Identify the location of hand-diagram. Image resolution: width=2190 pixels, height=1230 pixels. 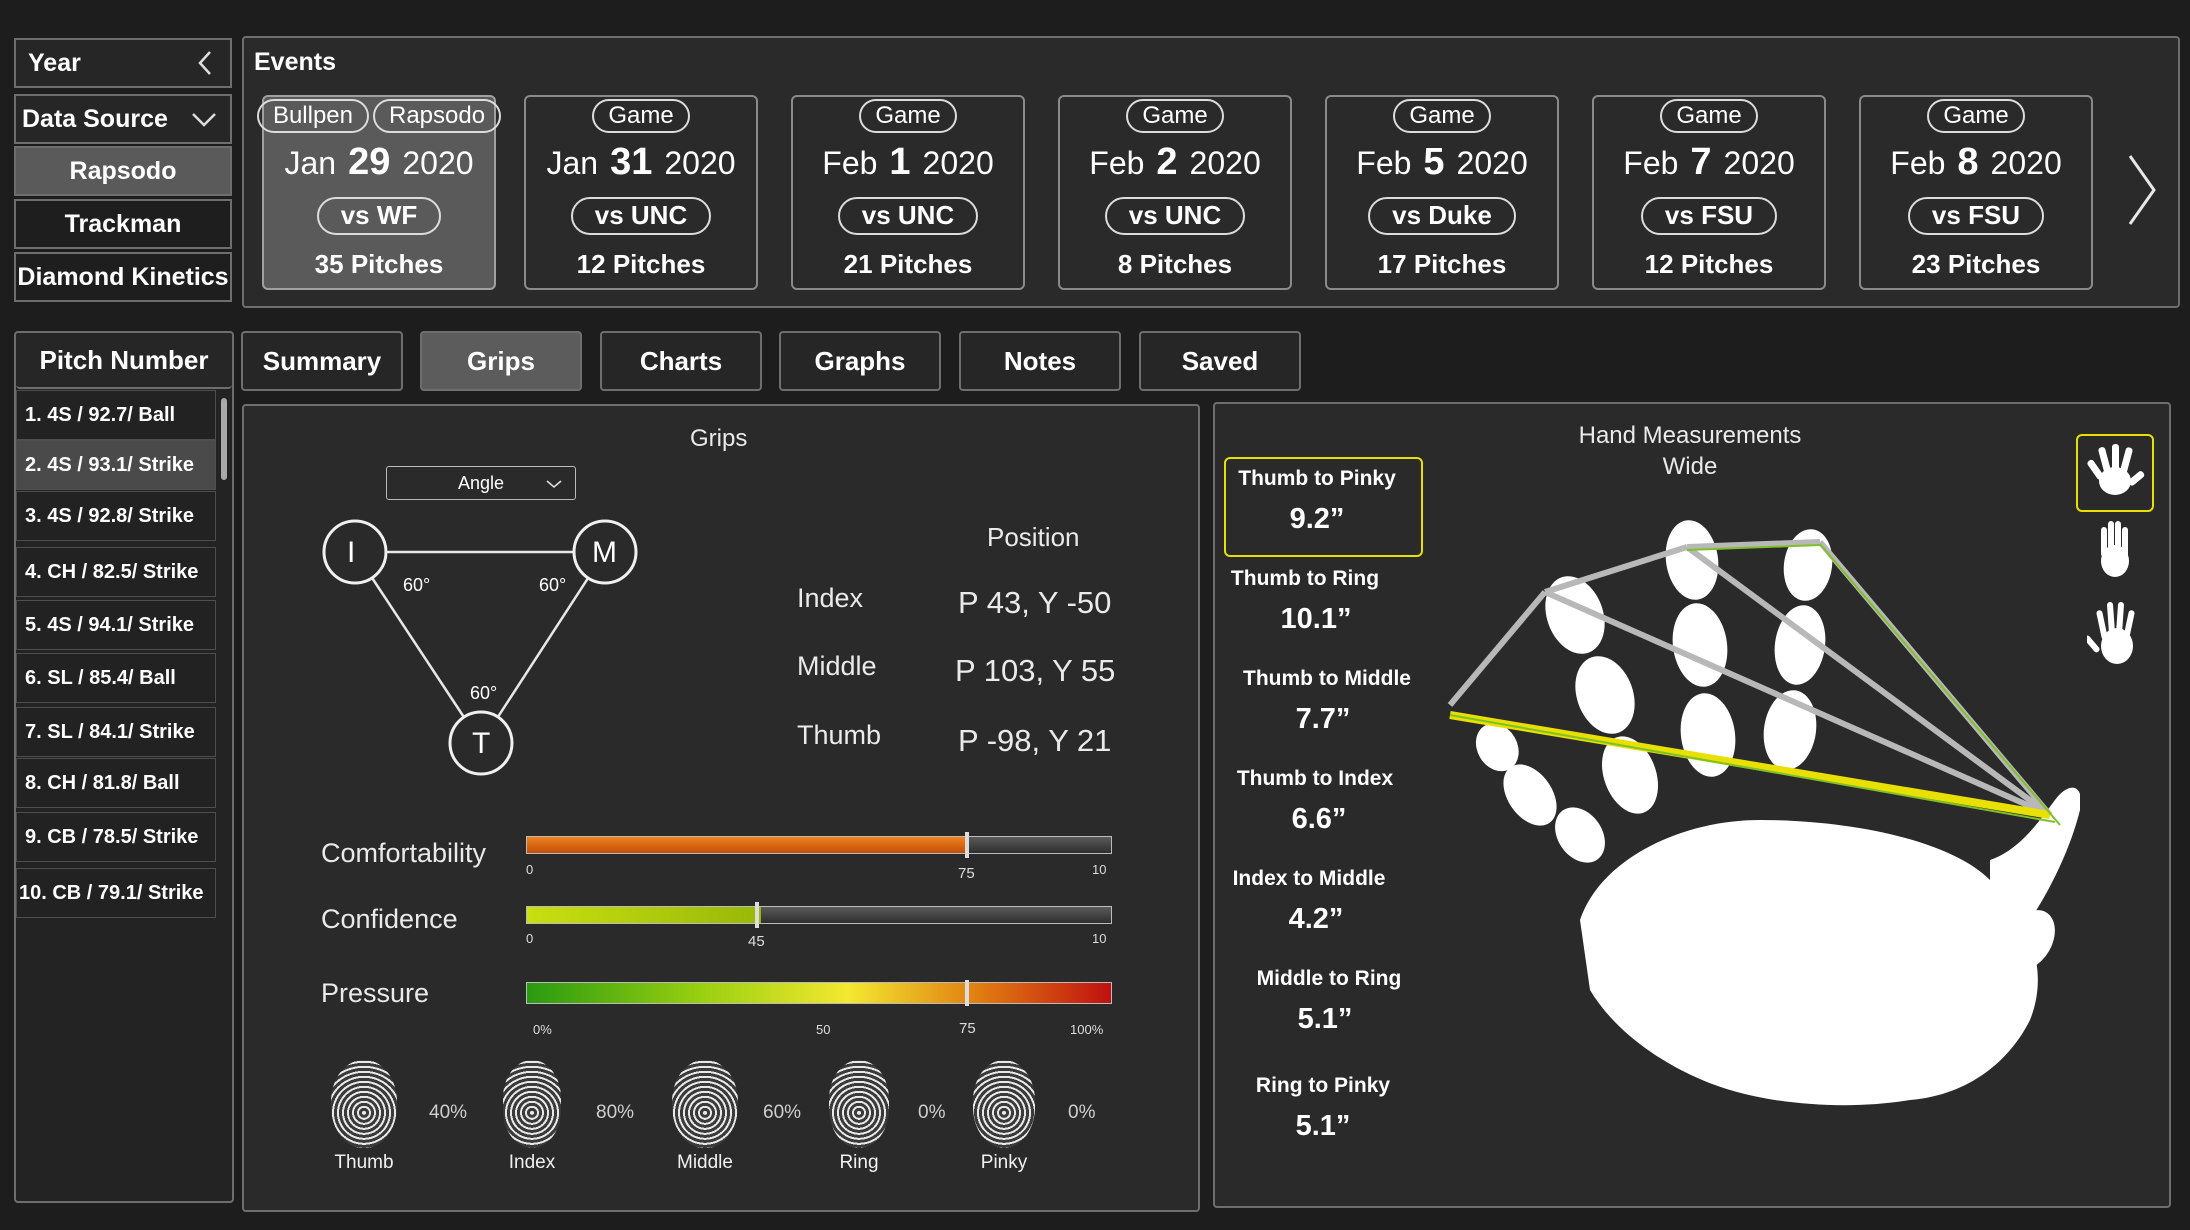
(1763, 813).